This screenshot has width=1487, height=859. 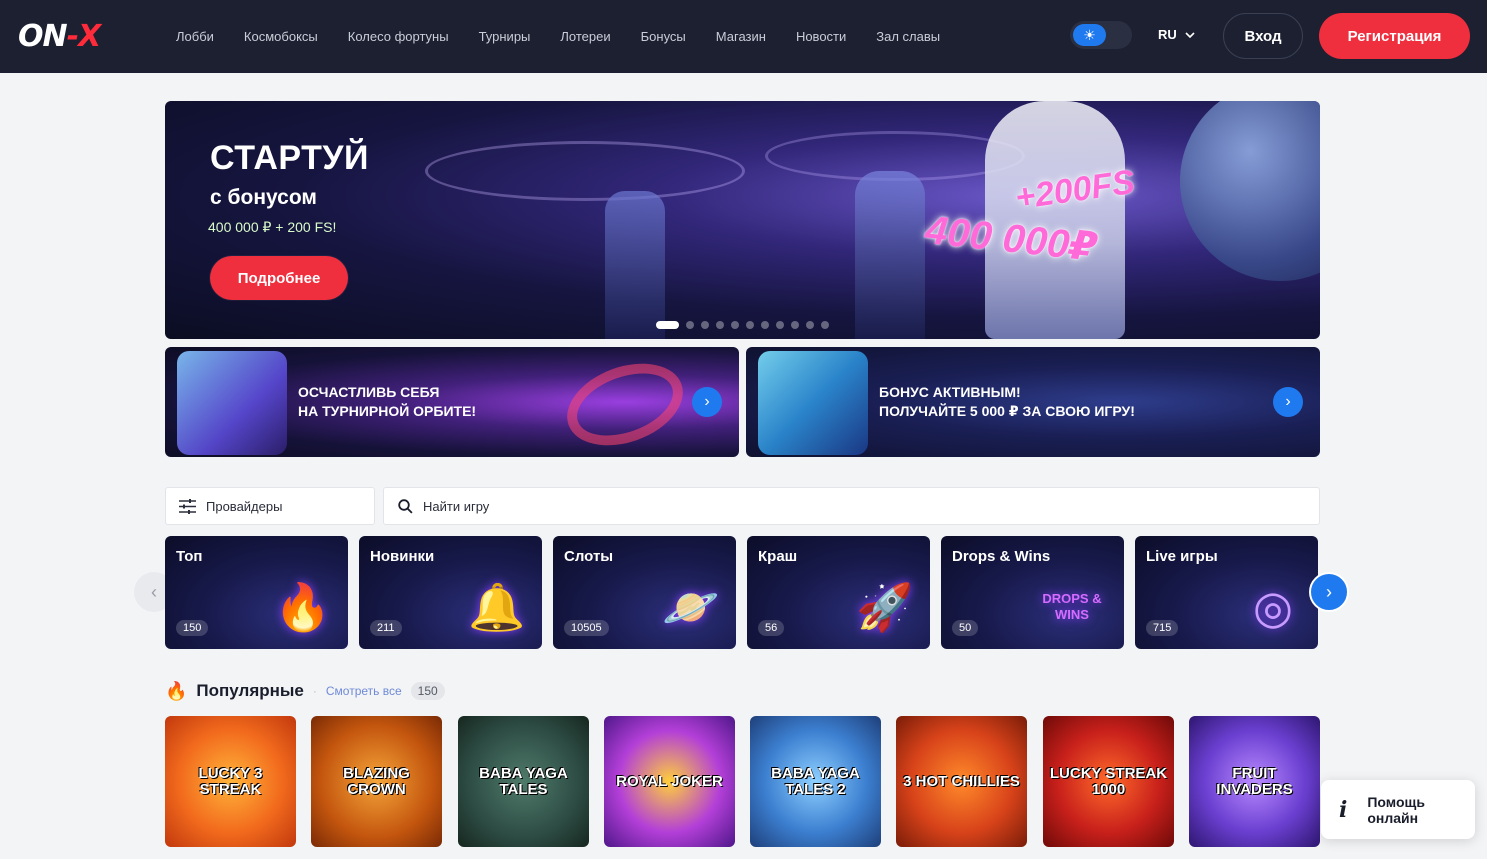 What do you see at coordinates (908, 36) in the screenshot?
I see `nav-item-hall-of-fame: Зал славы` at bounding box center [908, 36].